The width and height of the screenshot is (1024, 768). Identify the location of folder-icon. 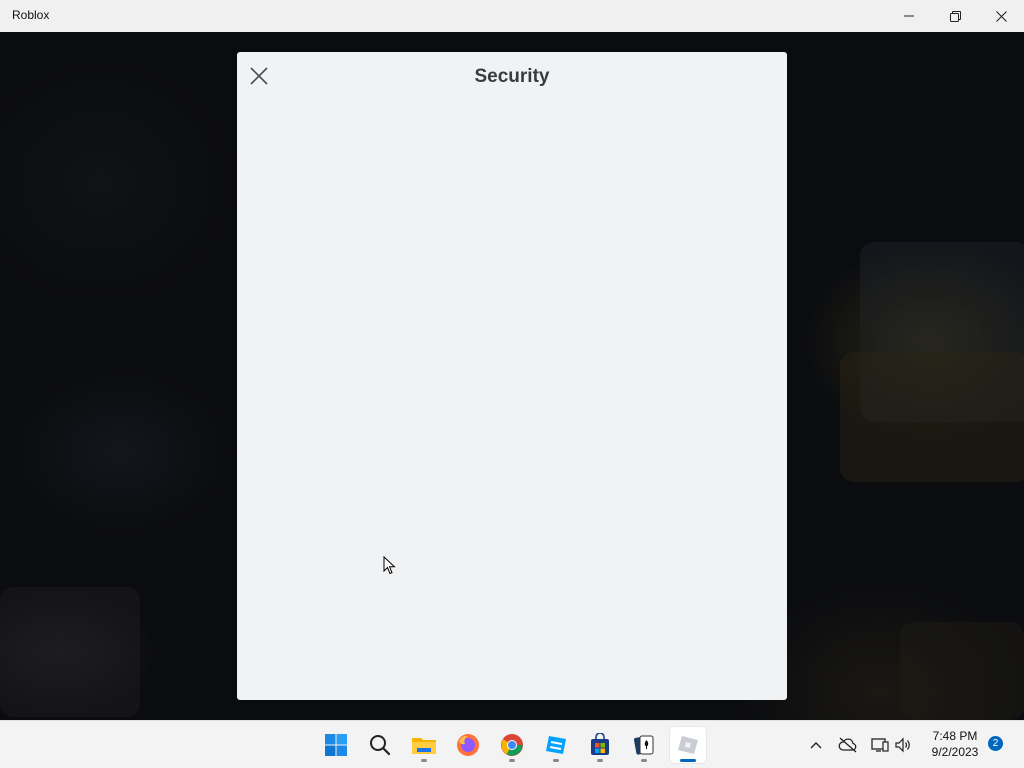
(424, 746).